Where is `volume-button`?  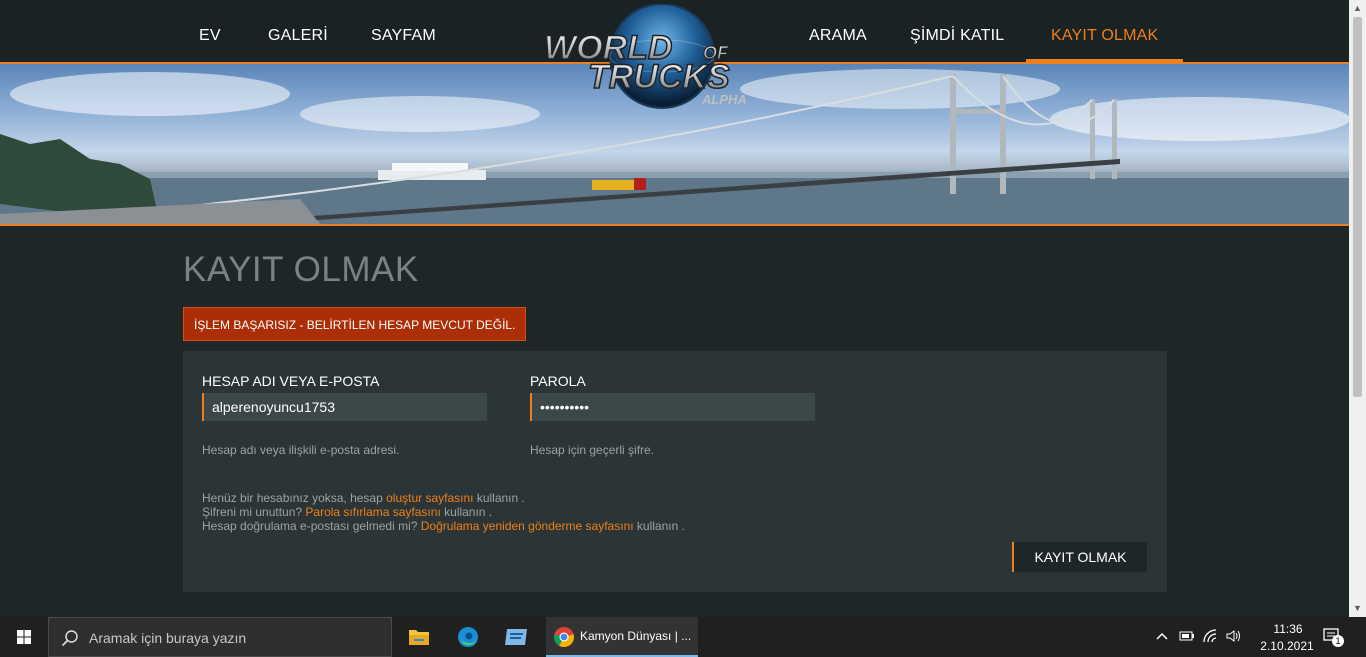
volume-button is located at coordinates (1234, 638).